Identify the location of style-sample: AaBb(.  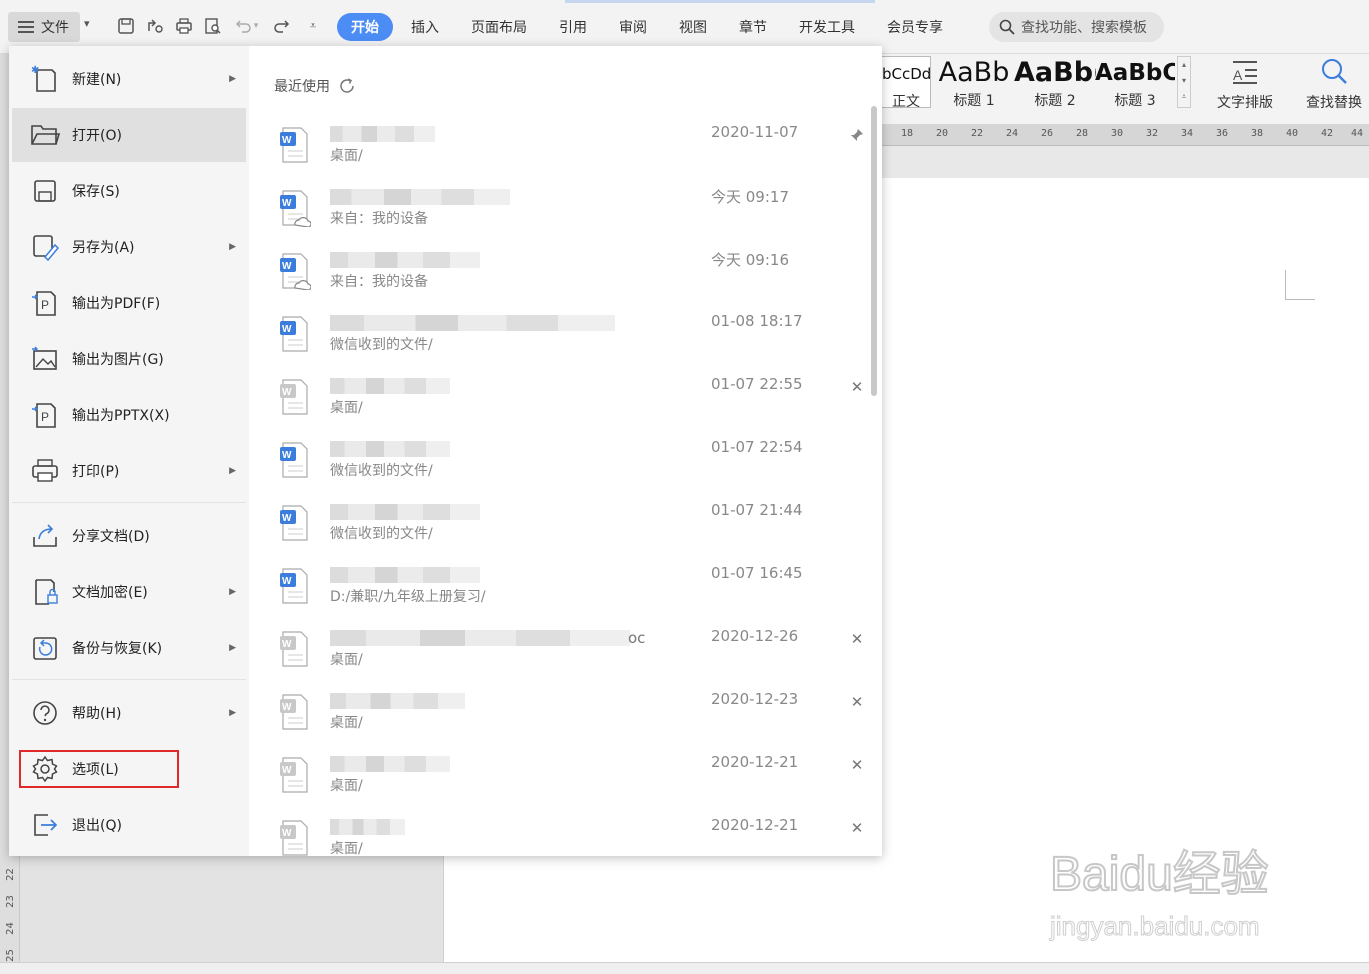
(1055, 72).